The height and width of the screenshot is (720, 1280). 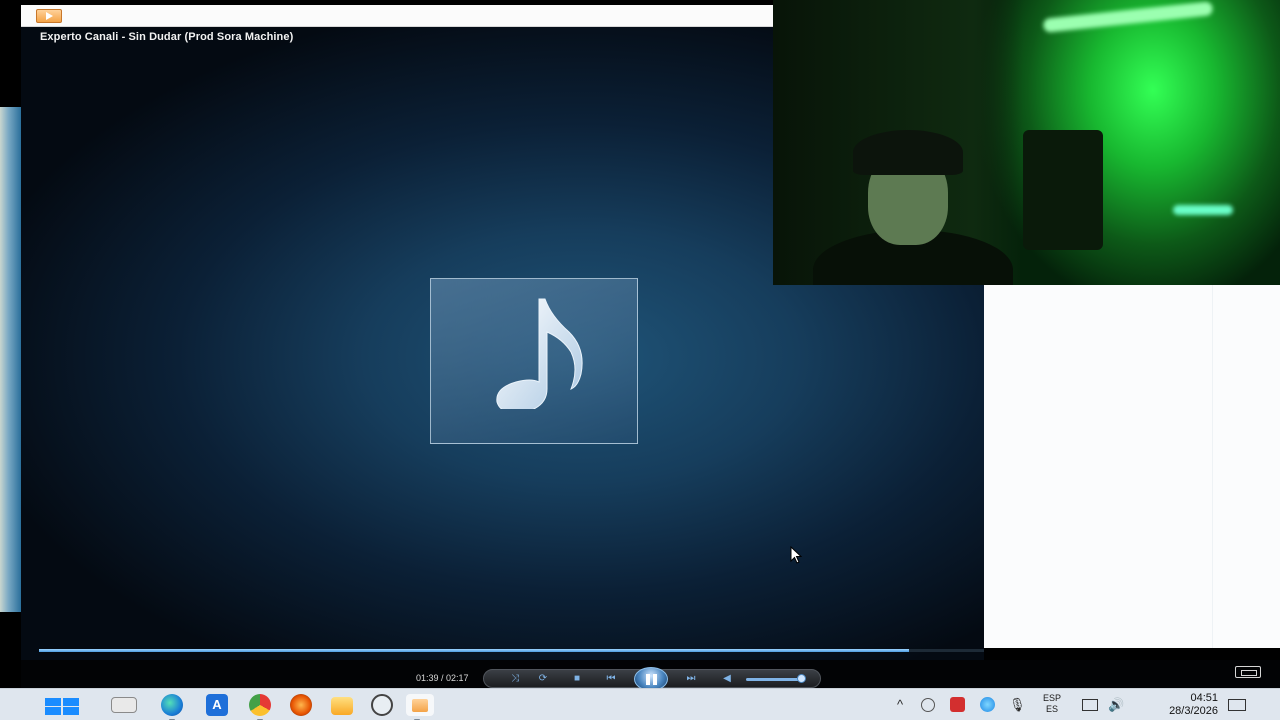 What do you see at coordinates (775, 679) in the screenshot?
I see `volume-slider` at bounding box center [775, 679].